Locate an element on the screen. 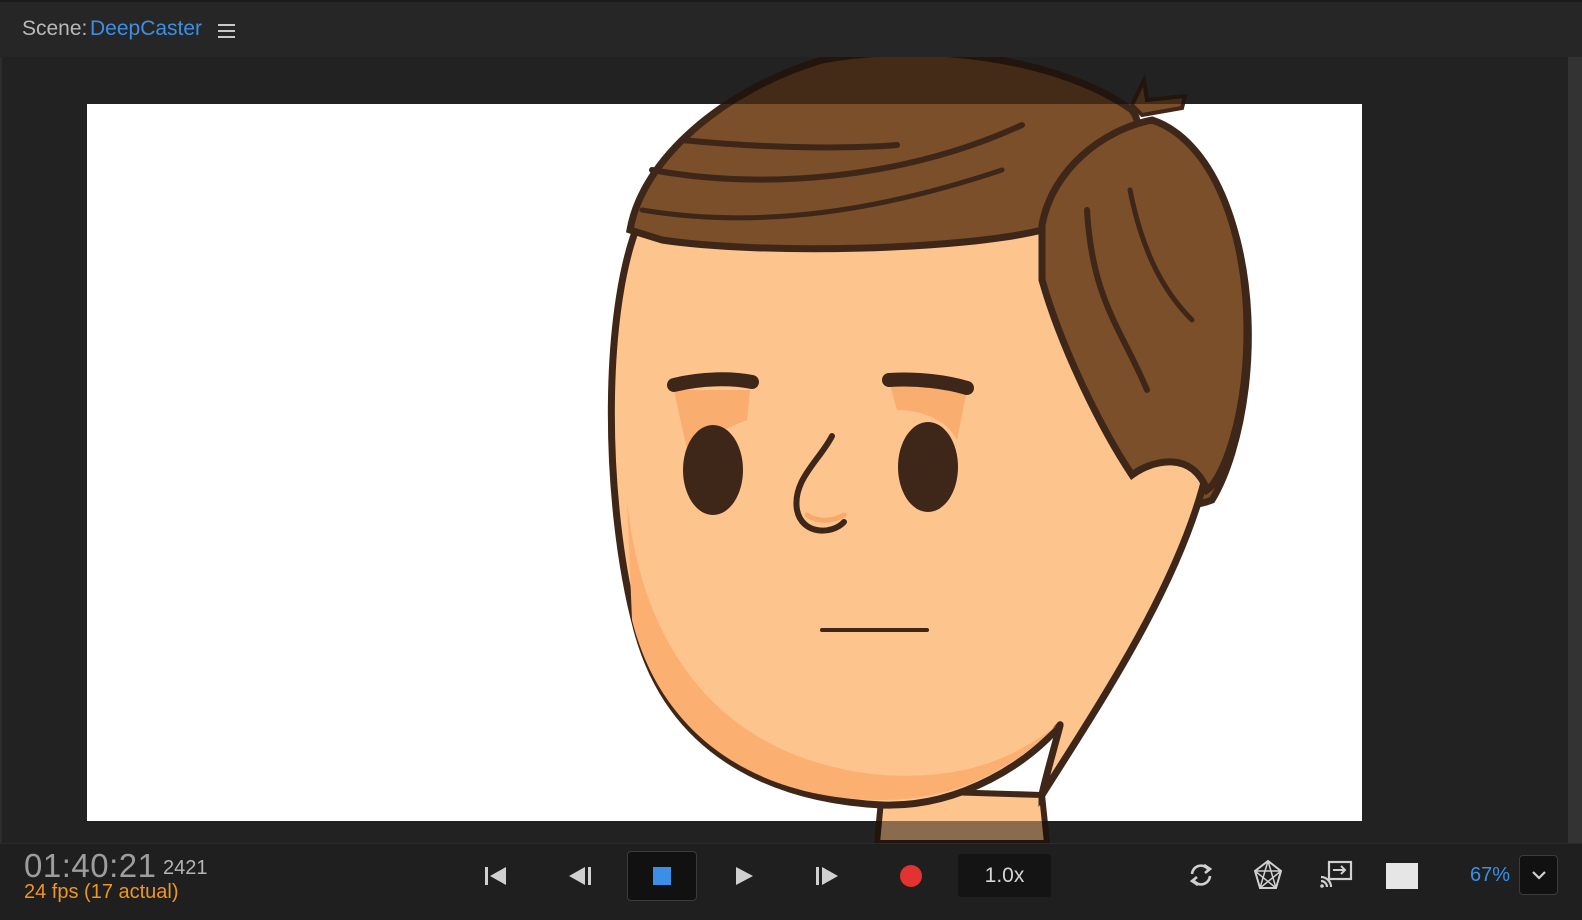  viewport-scrollbar is located at coordinates (1575, 450).